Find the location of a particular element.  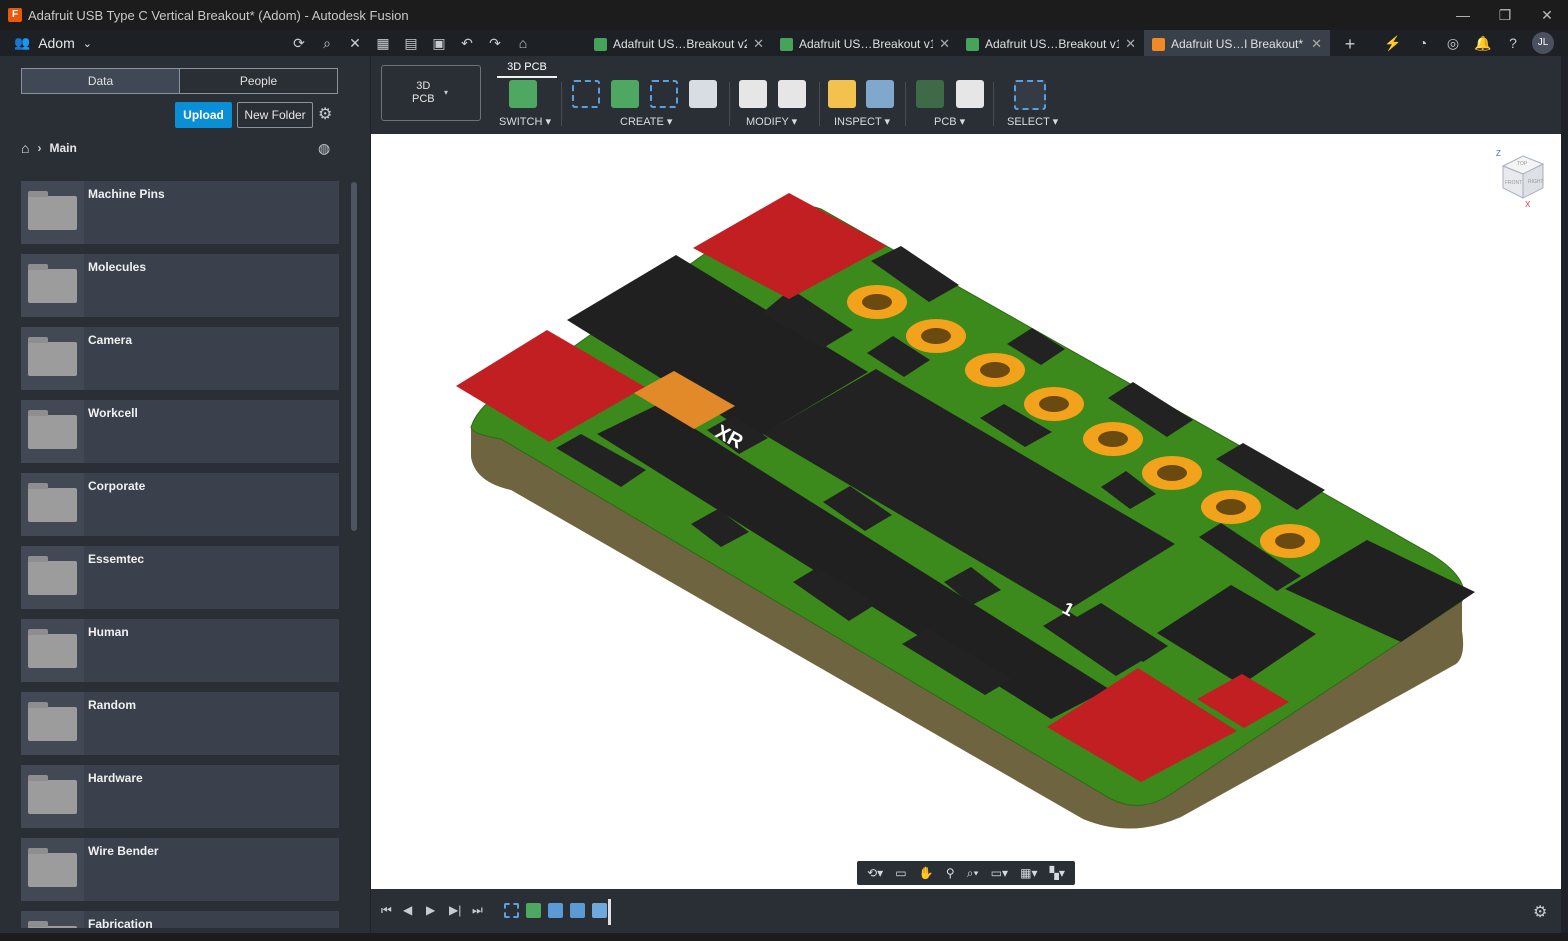

inspect-menu: INSPECT ▾ is located at coordinates (862, 121).